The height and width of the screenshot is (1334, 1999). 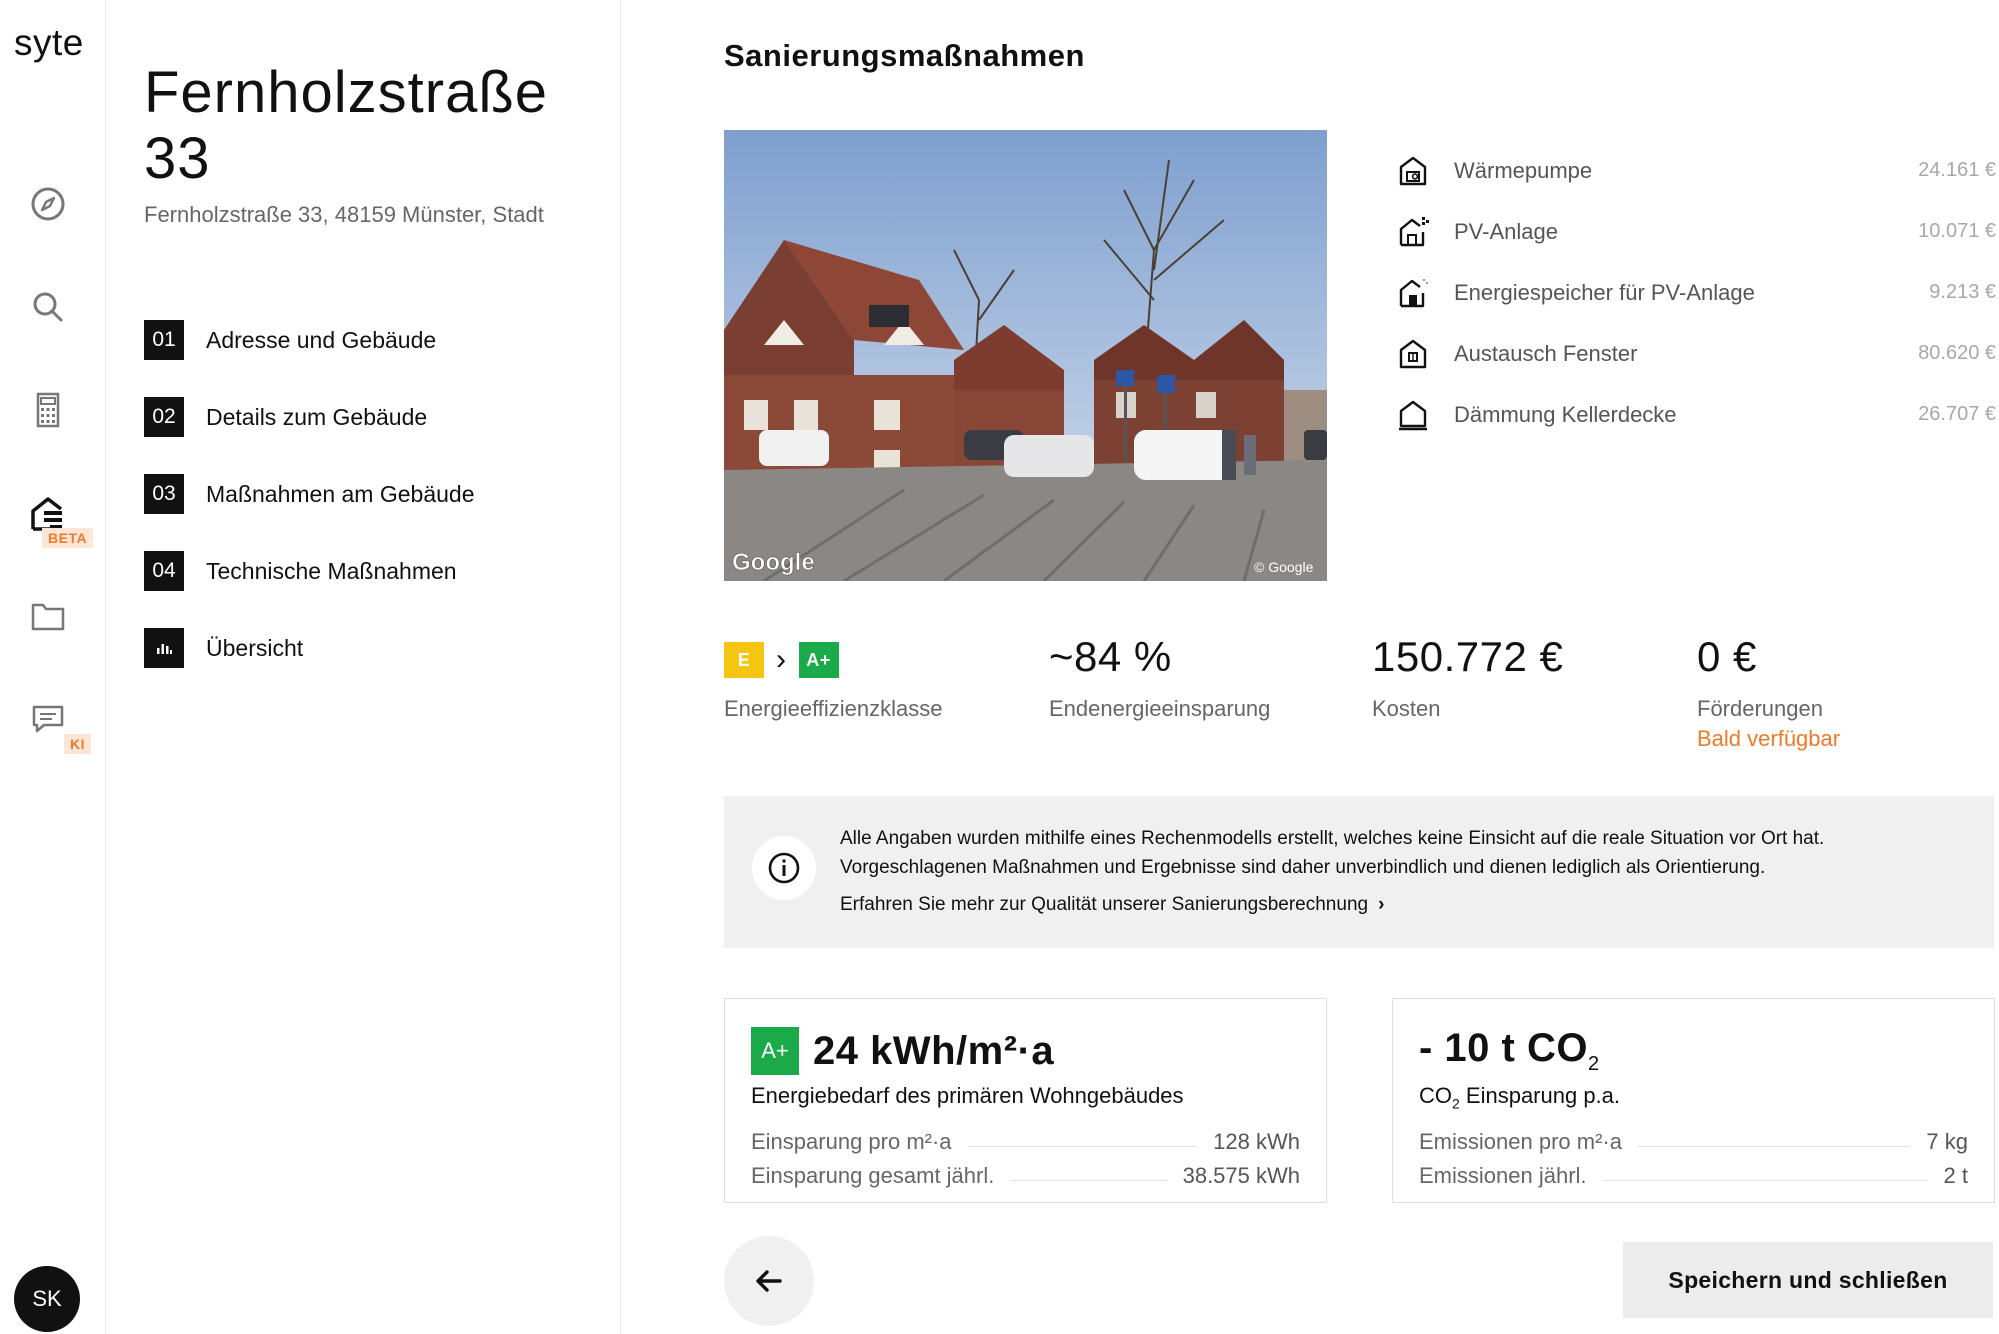 I want to click on kpi-value: 0 €, so click(x=1727, y=656).